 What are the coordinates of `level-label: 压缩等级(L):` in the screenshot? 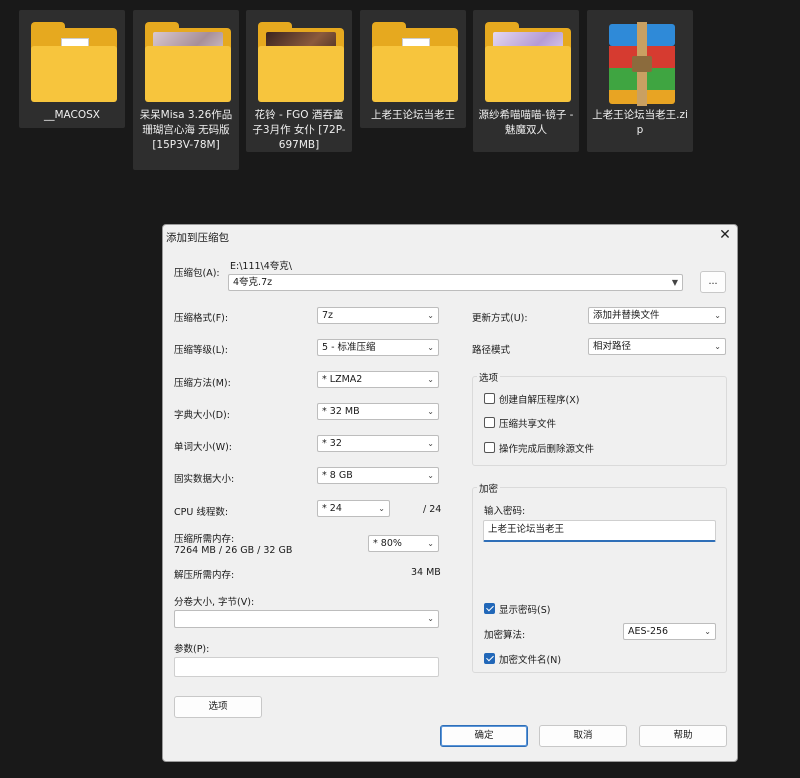 It's located at (201, 350).